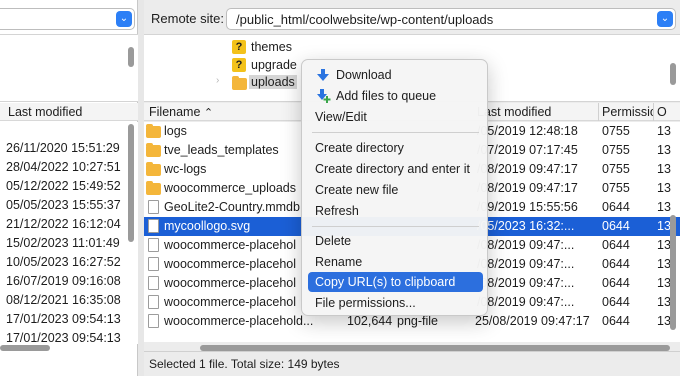  Describe the element at coordinates (63, 300) in the screenshot. I see `list-item-date: 08/12/2021 16:35:08` at that location.